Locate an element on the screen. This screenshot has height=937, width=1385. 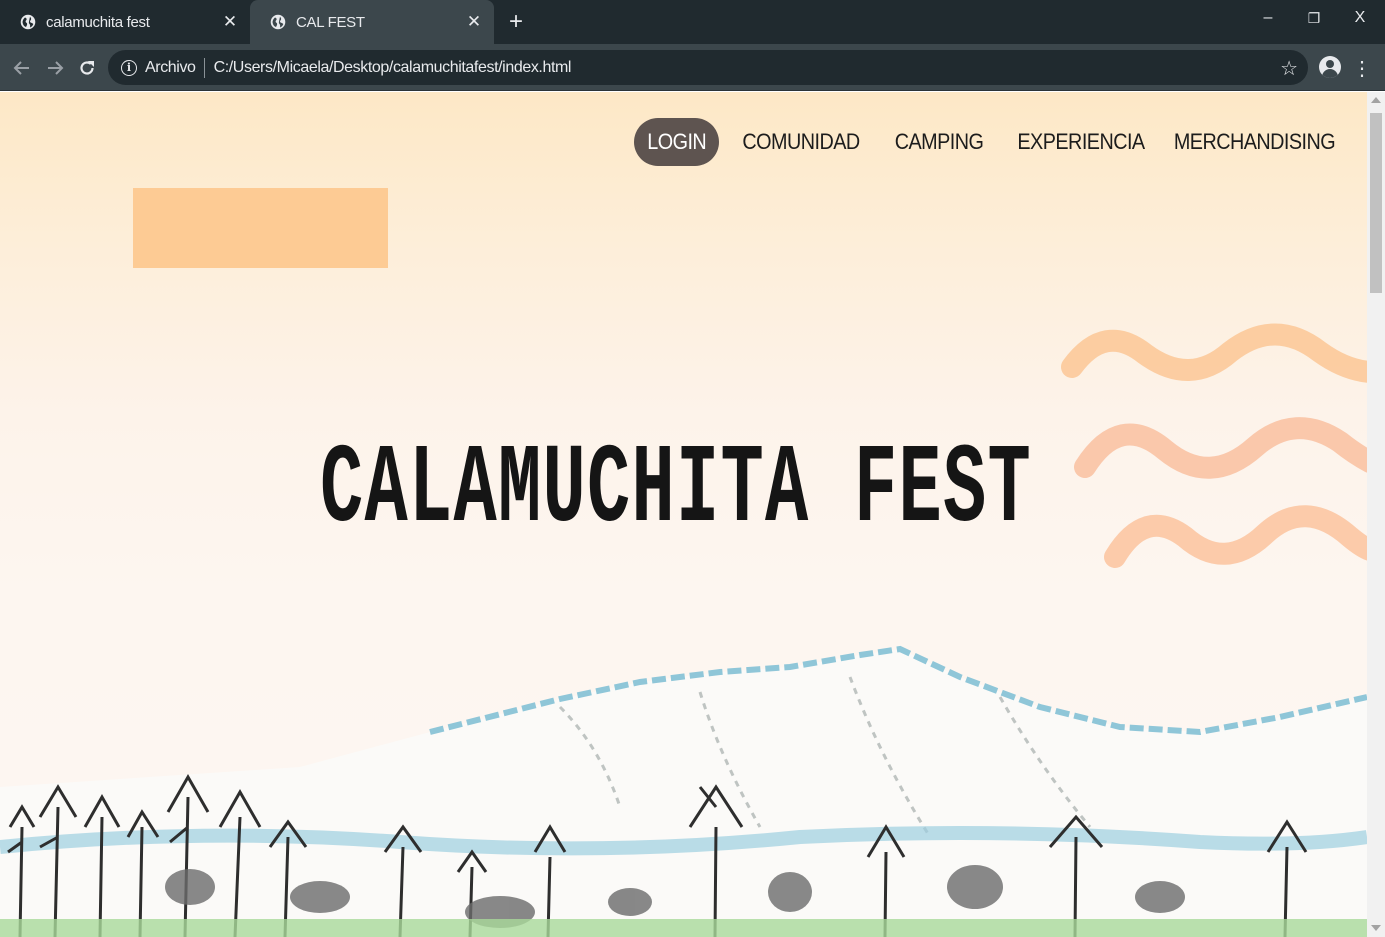
tab-title: CAL FEST is located at coordinates (330, 22).